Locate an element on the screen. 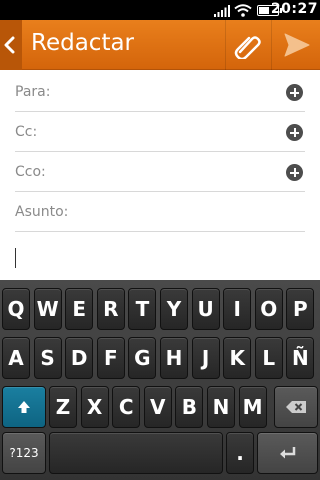 The width and height of the screenshot is (320, 480). text-cursor is located at coordinates (15, 258).